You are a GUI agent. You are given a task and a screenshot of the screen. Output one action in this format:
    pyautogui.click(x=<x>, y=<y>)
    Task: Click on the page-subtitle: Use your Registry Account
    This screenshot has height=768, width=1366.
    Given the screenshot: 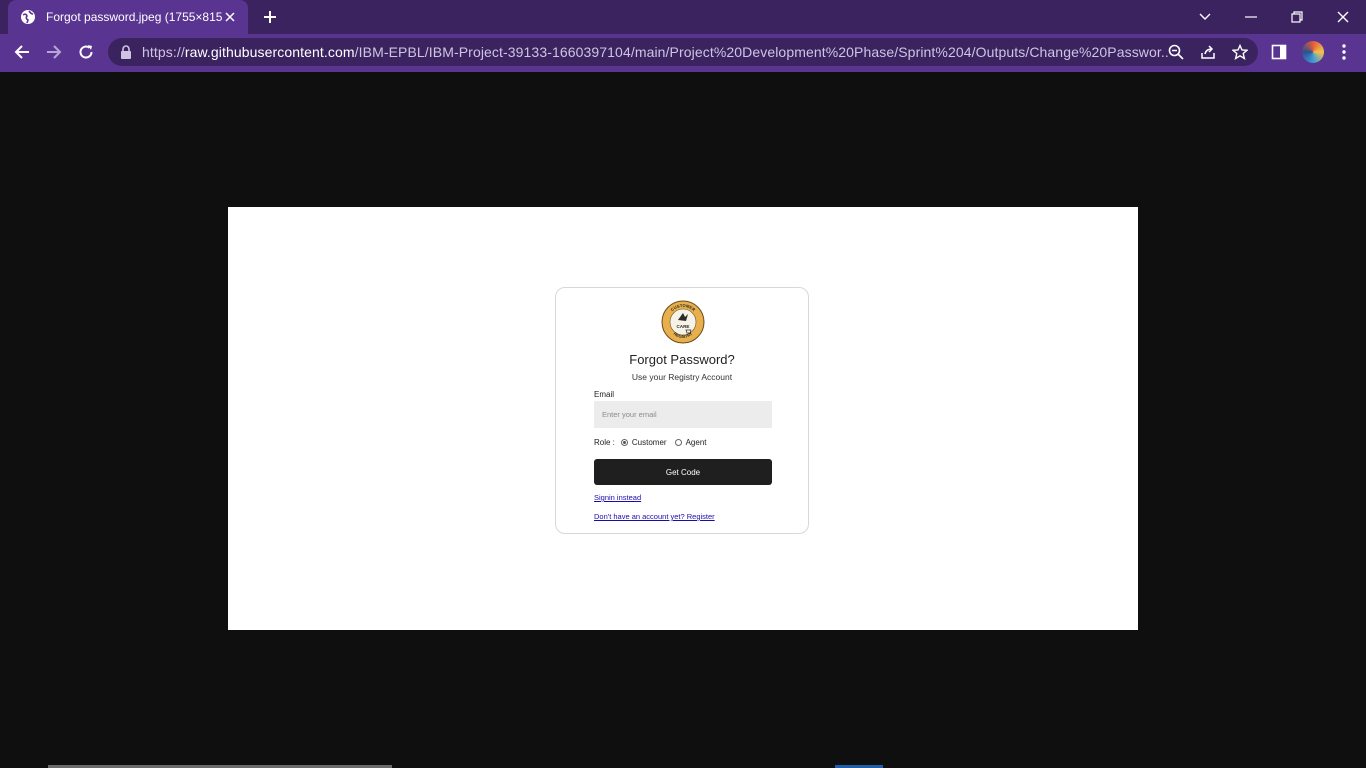 What is the action you would take?
    pyautogui.click(x=682, y=377)
    